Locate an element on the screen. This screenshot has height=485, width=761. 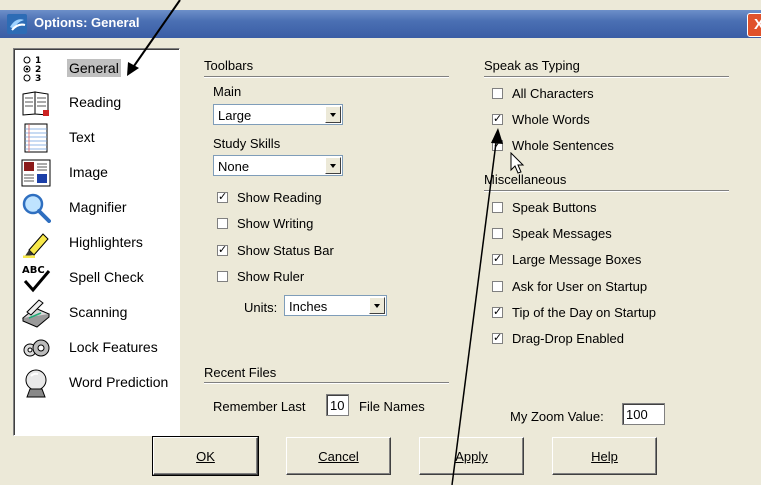
svg-text: ABC is located at coordinates (33, 270).